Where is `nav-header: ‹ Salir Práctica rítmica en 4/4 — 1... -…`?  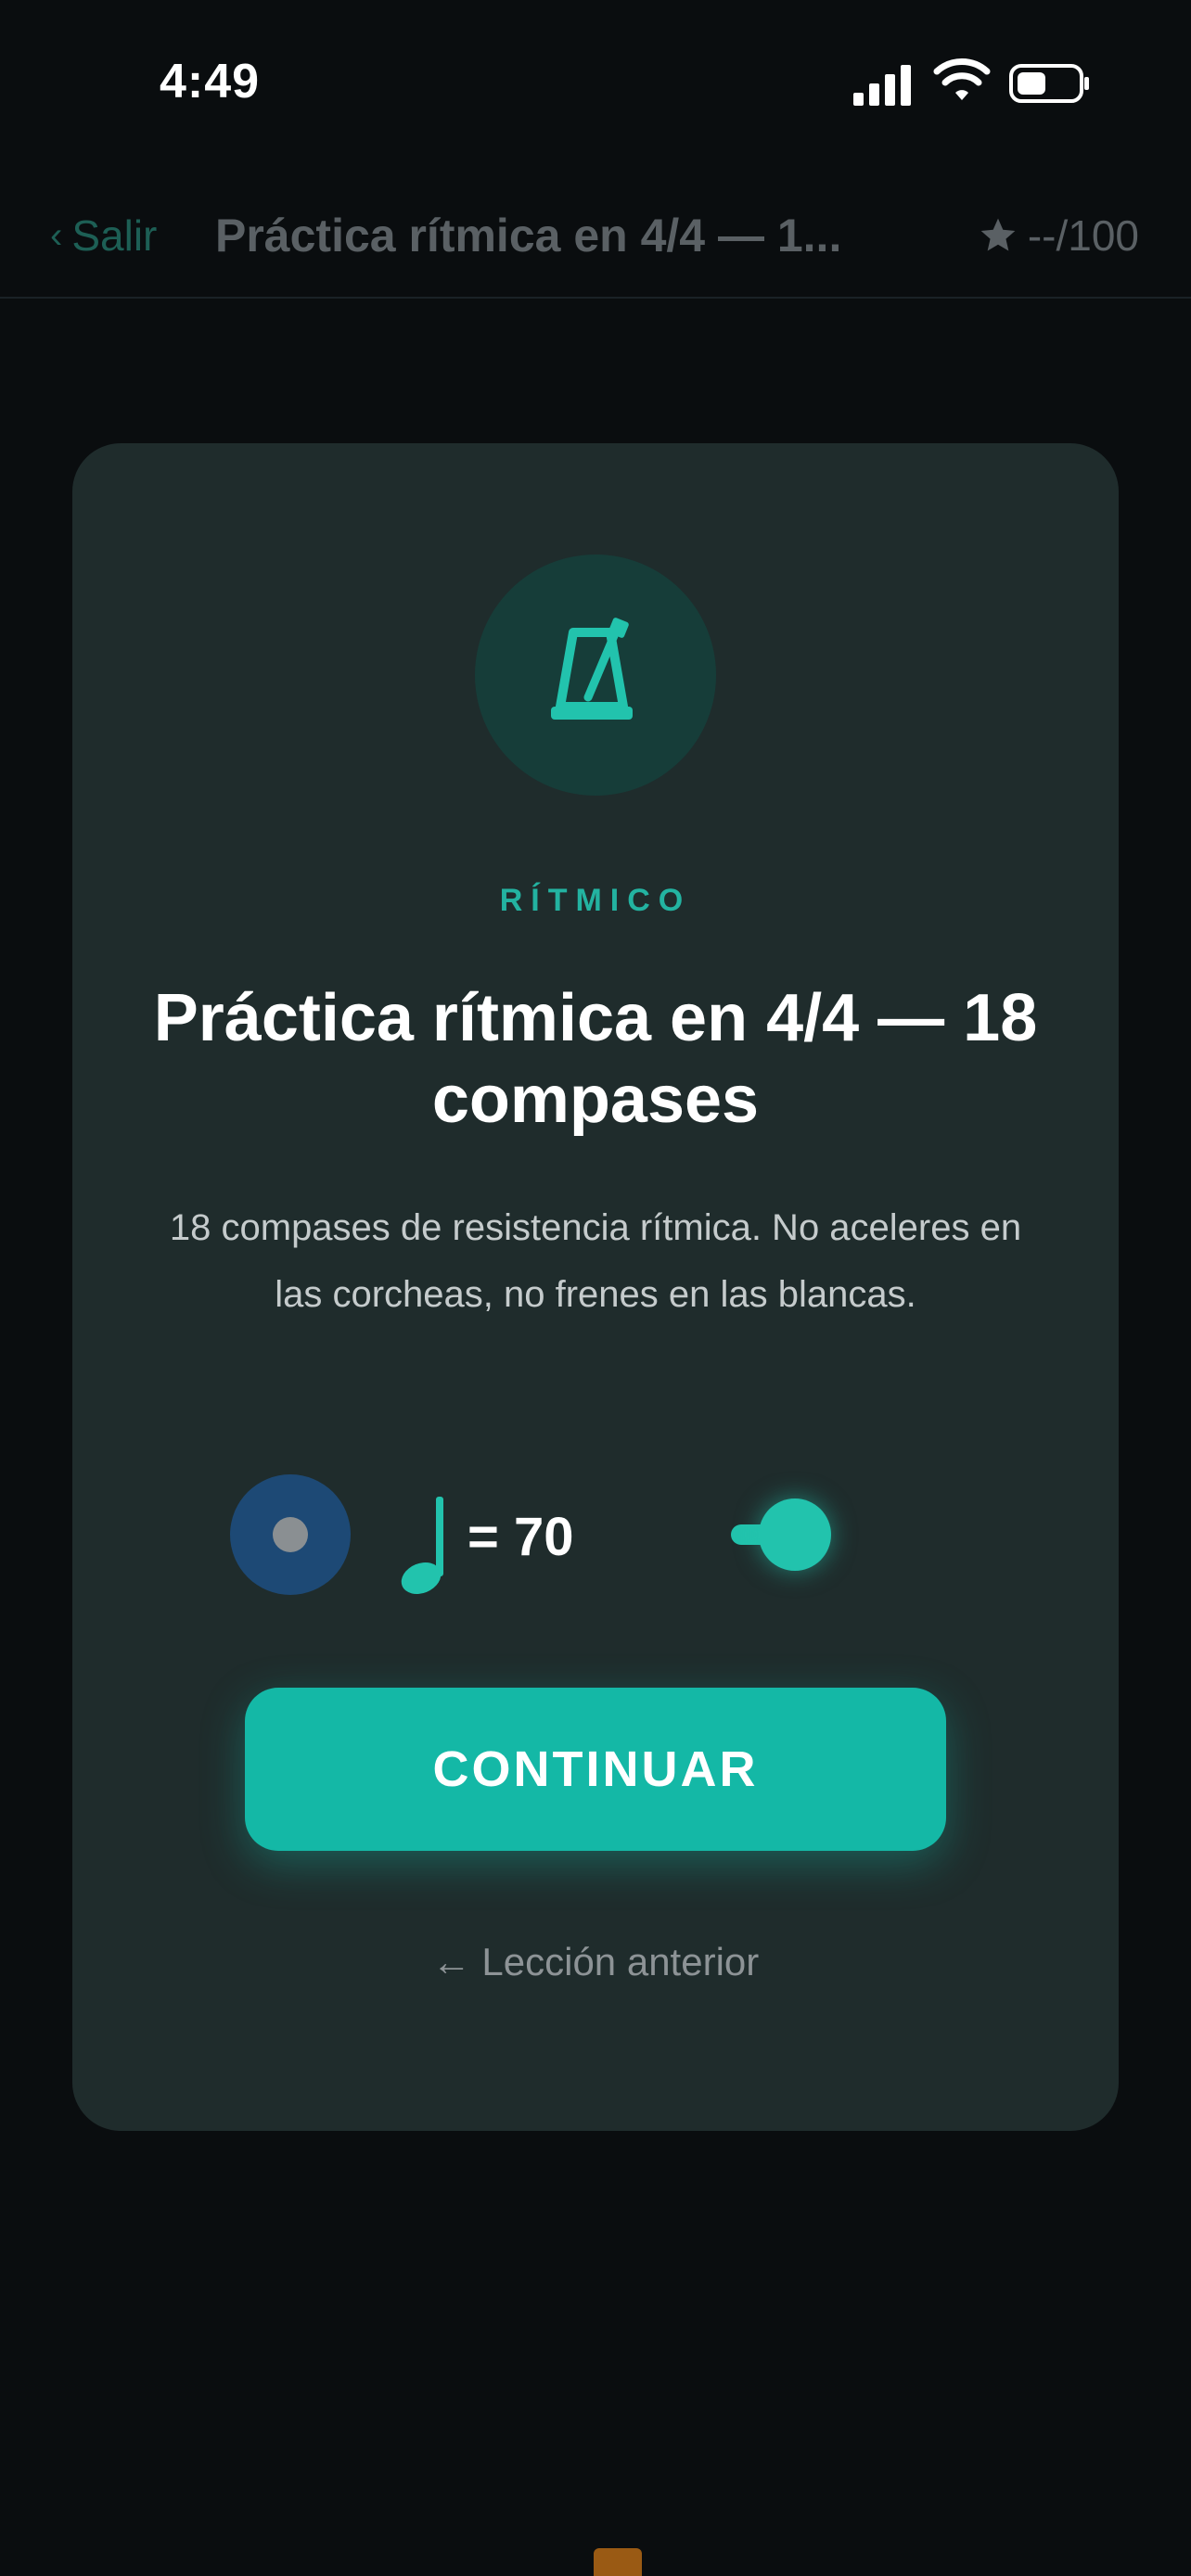
nav-header: ‹ Salir Práctica rítmica en 4/4 — 1... -… is located at coordinates (595, 242).